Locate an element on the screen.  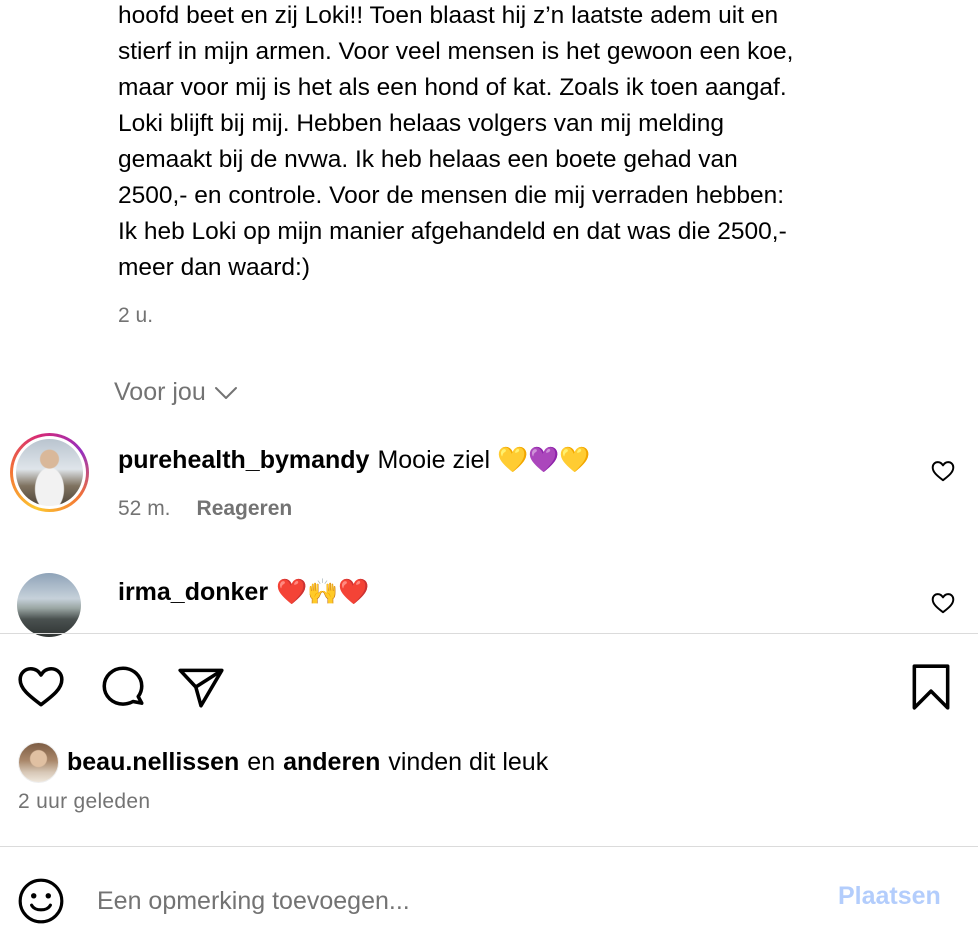
bookmark-icon is located at coordinates (931, 687).